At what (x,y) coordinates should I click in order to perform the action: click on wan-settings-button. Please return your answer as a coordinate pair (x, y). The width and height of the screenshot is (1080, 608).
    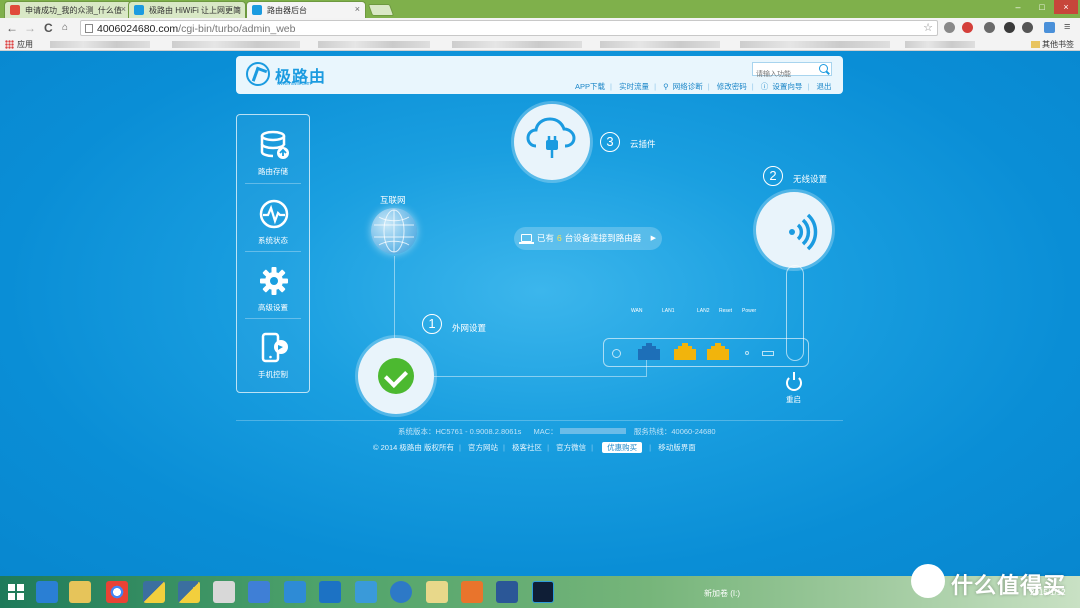
    Looking at the image, I should click on (396, 376).